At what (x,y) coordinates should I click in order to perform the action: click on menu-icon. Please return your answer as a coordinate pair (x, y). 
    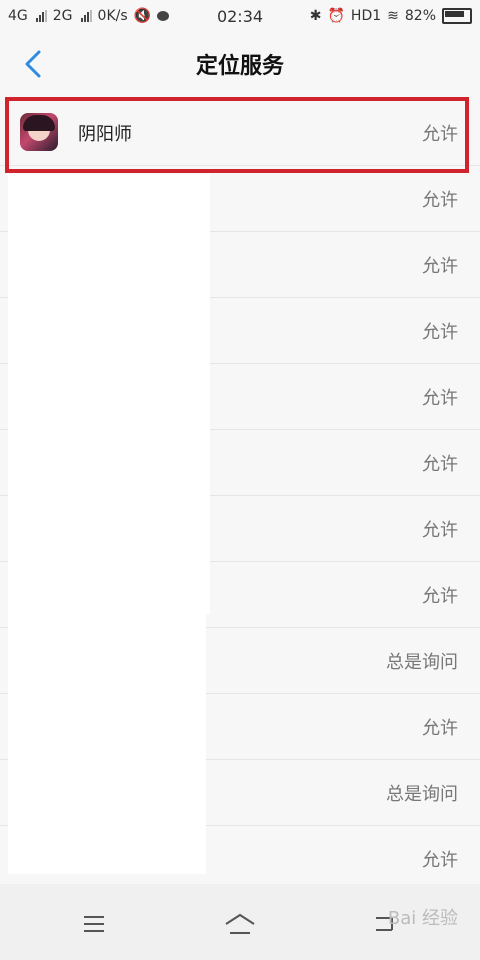
    Looking at the image, I should click on (94, 924).